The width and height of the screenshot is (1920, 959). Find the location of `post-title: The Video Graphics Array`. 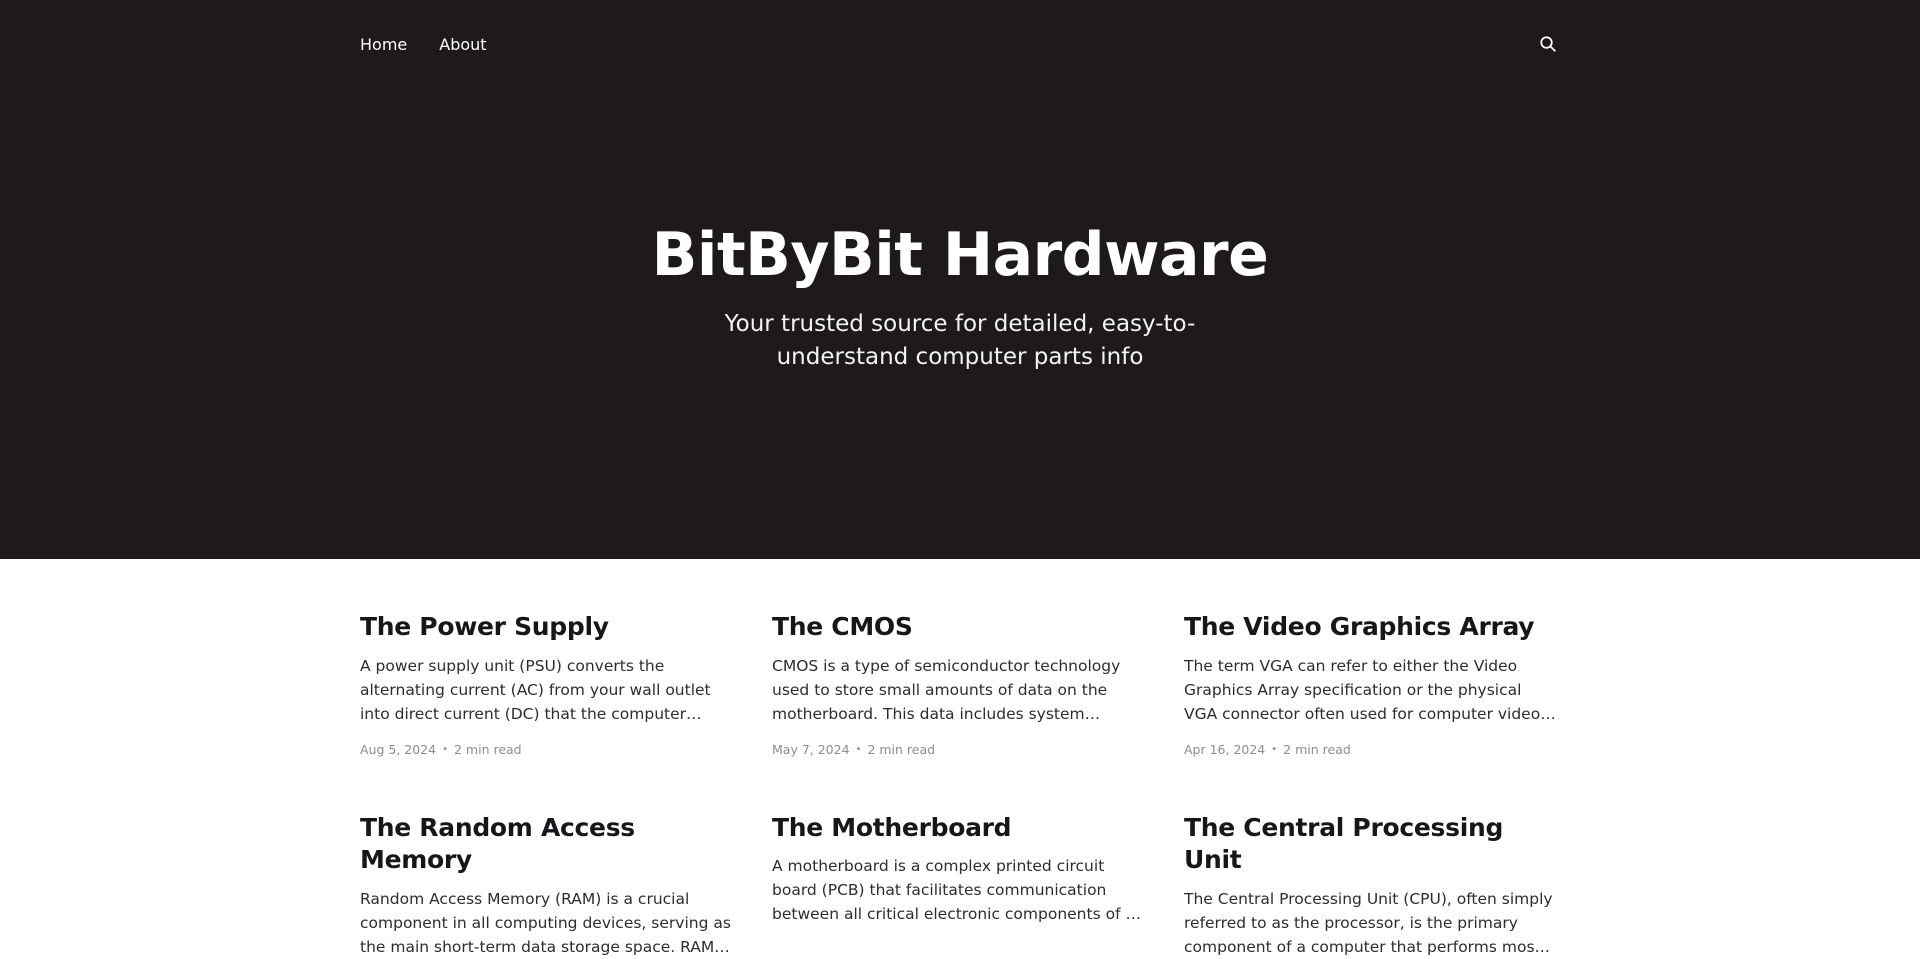

post-title: The Video Graphics Array is located at coordinates (1370, 627).